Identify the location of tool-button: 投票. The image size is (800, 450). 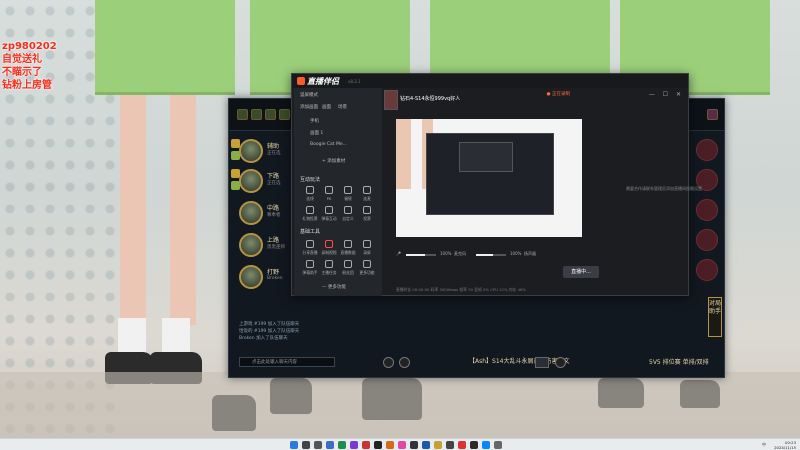
(367, 214).